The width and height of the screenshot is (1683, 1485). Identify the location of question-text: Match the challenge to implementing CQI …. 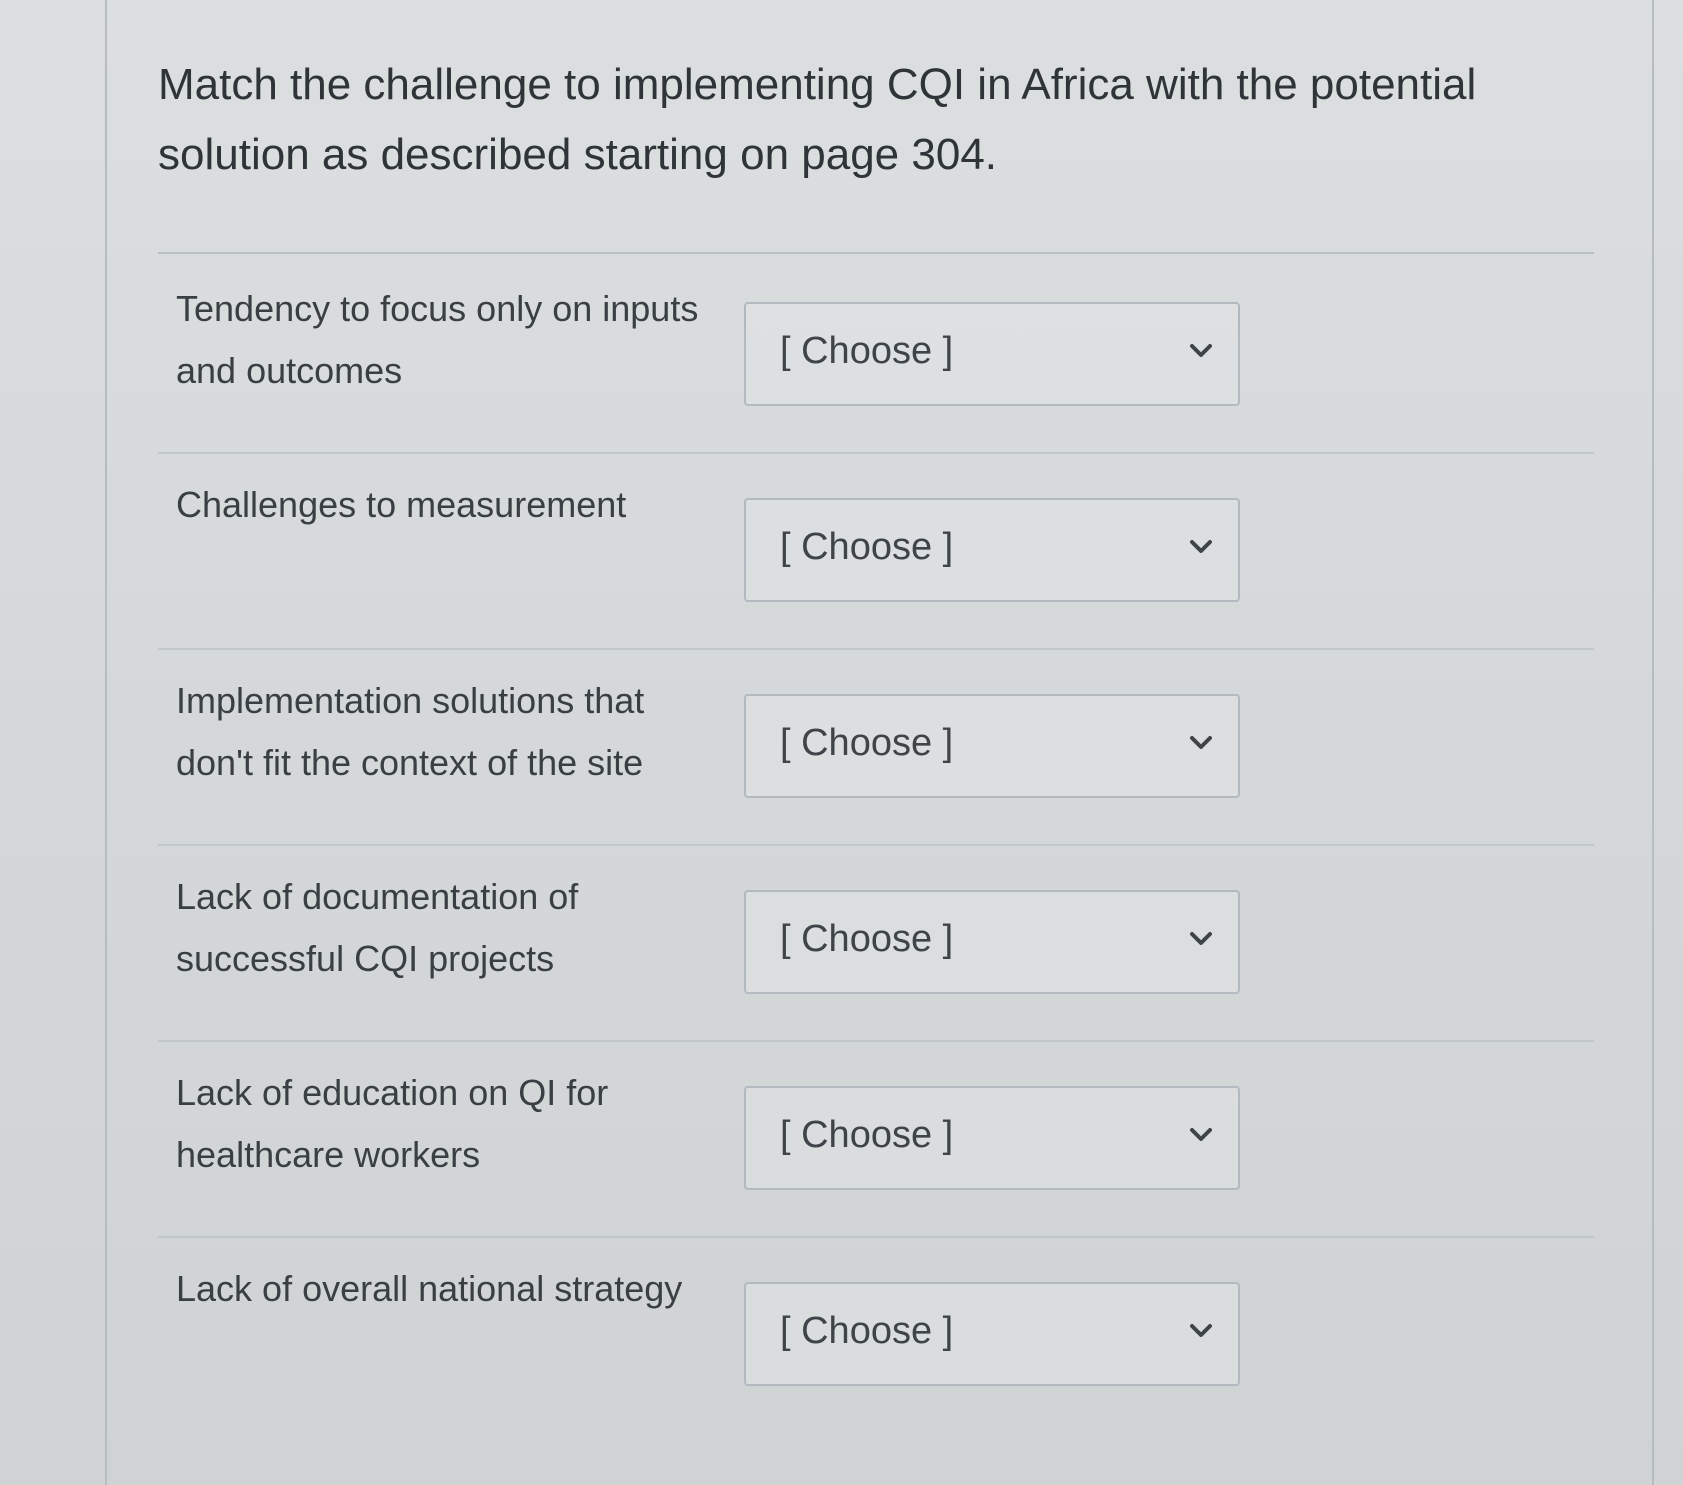
(817, 119).